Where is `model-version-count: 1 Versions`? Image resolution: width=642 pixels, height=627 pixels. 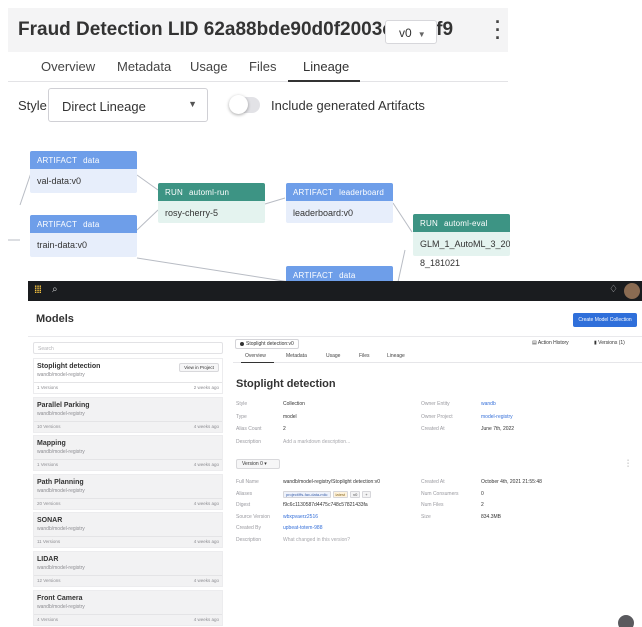 model-version-count: 1 Versions is located at coordinates (48, 465).